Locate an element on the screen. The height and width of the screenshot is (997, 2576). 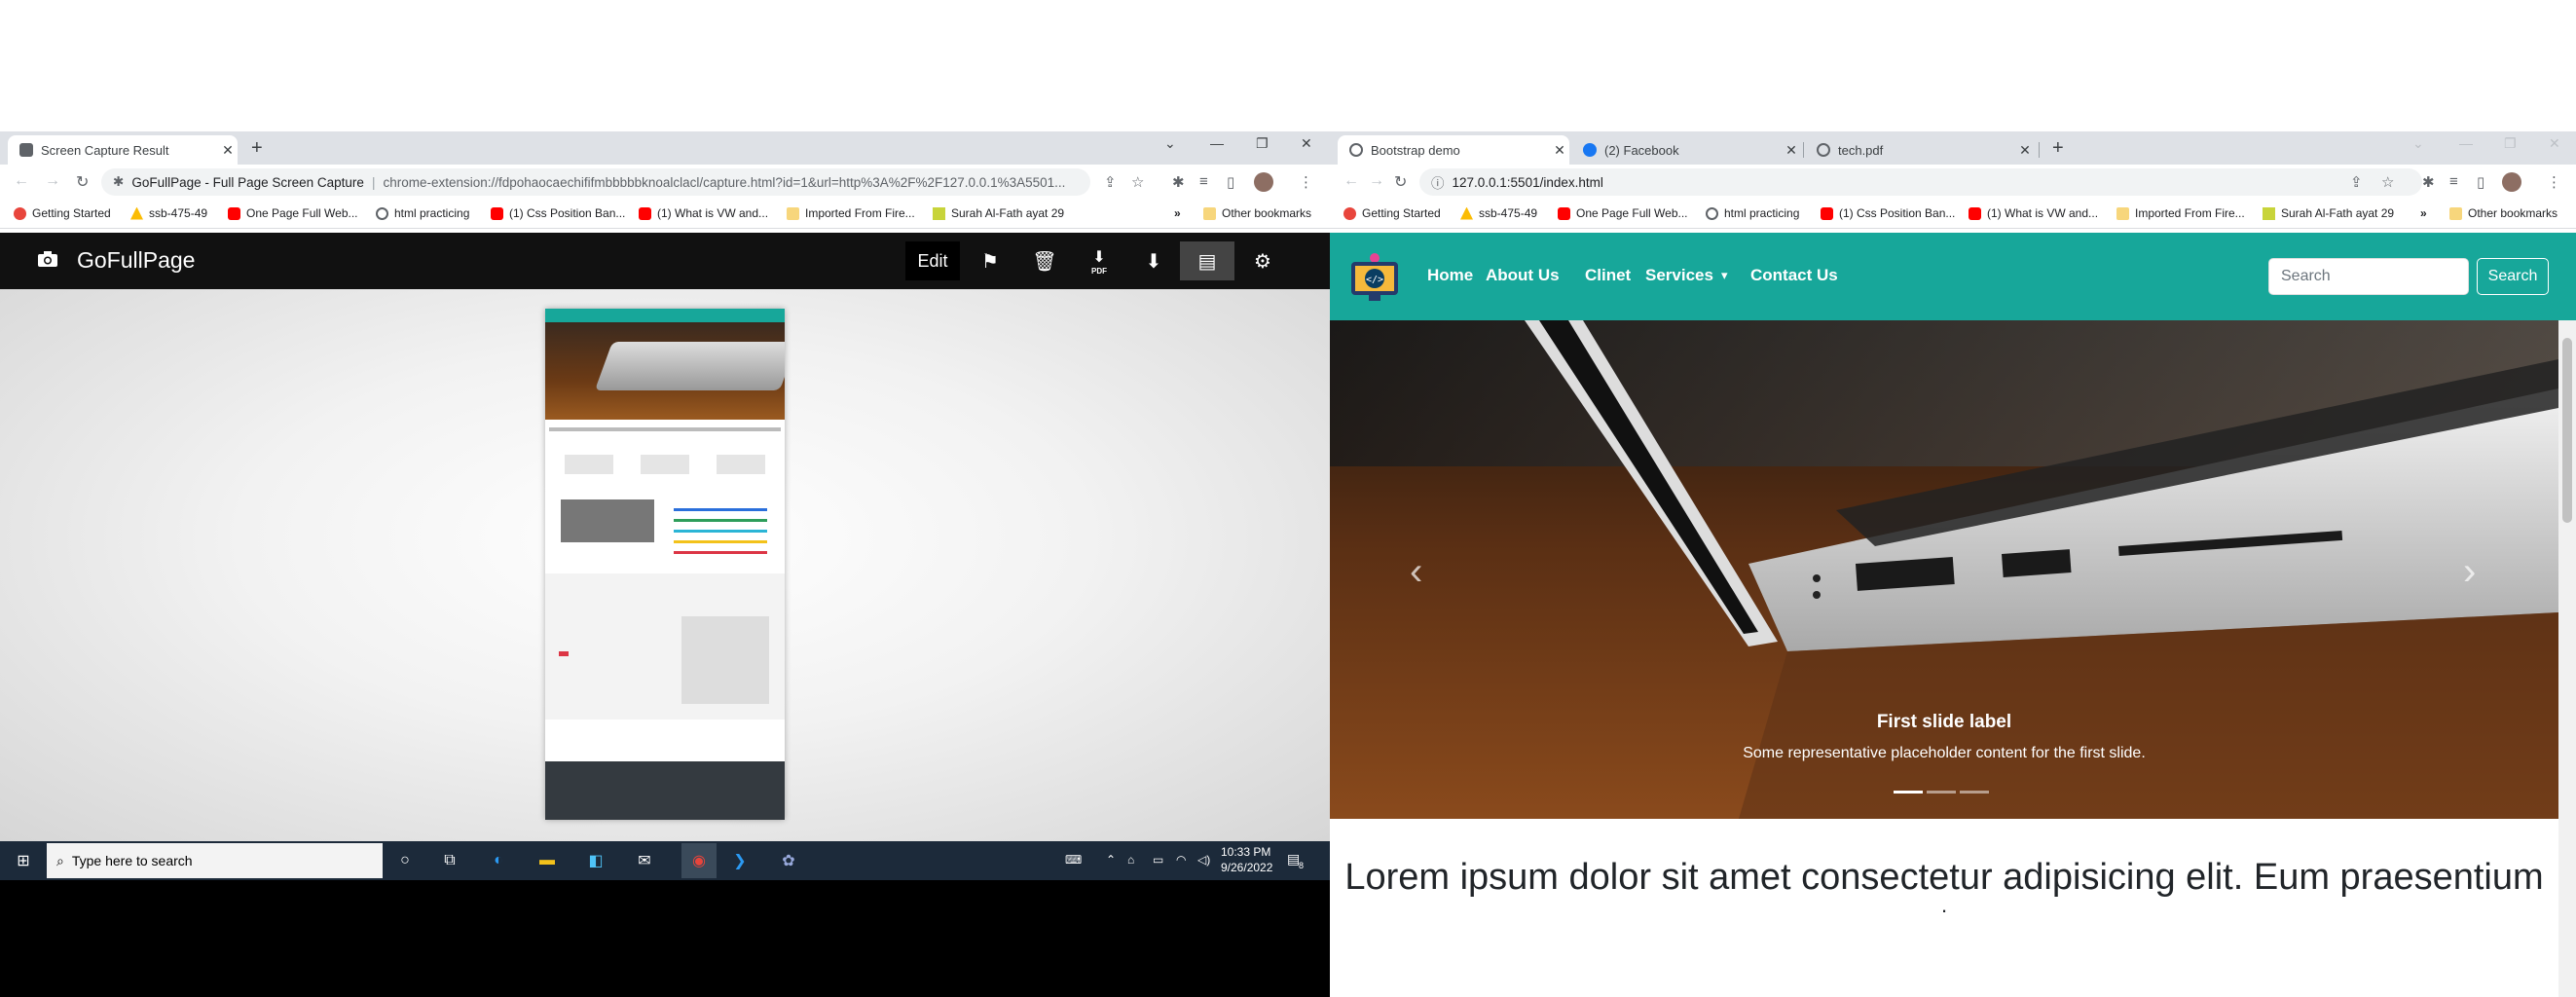
nav-contact-us: Contact Us is located at coordinates (1794, 275).